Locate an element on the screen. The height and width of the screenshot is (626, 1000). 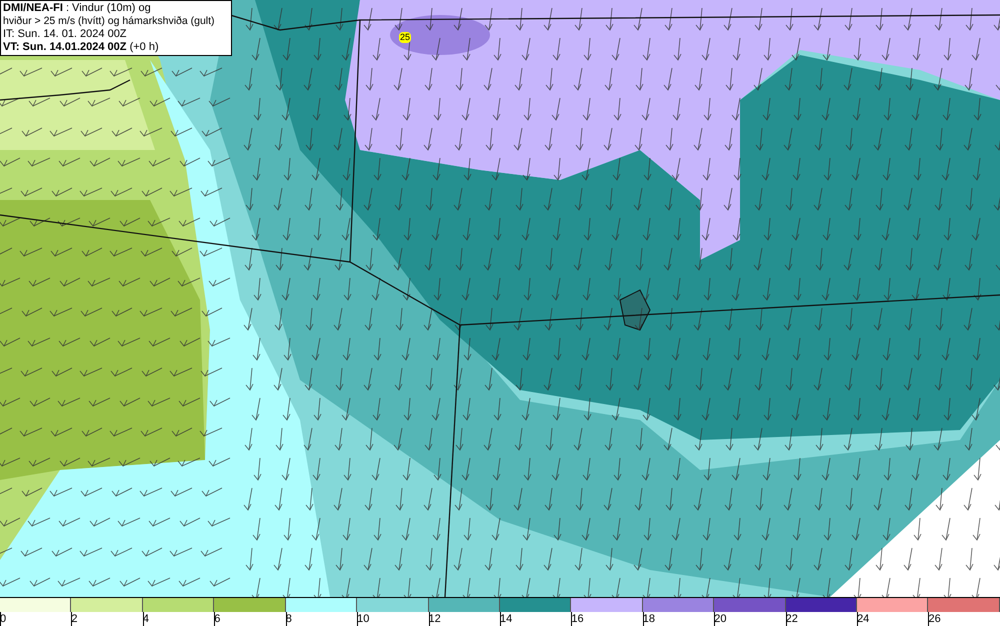
legend-label: 26 is located at coordinates (935, 619).